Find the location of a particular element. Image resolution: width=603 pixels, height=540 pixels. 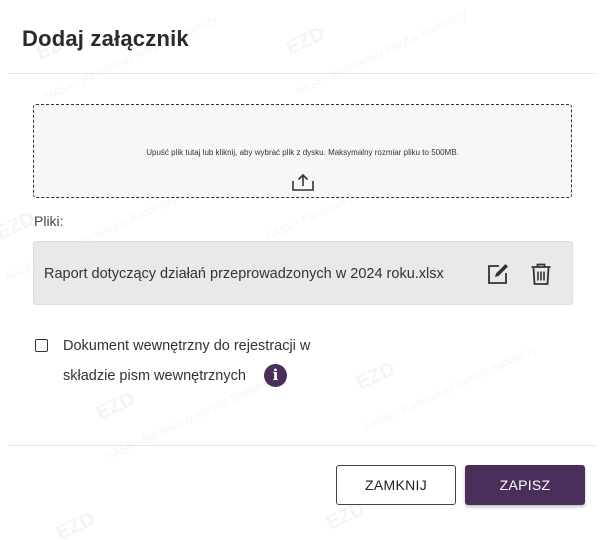

internal-document-label: Dokument wewnętrzny do rejestracji w is located at coordinates (187, 346).